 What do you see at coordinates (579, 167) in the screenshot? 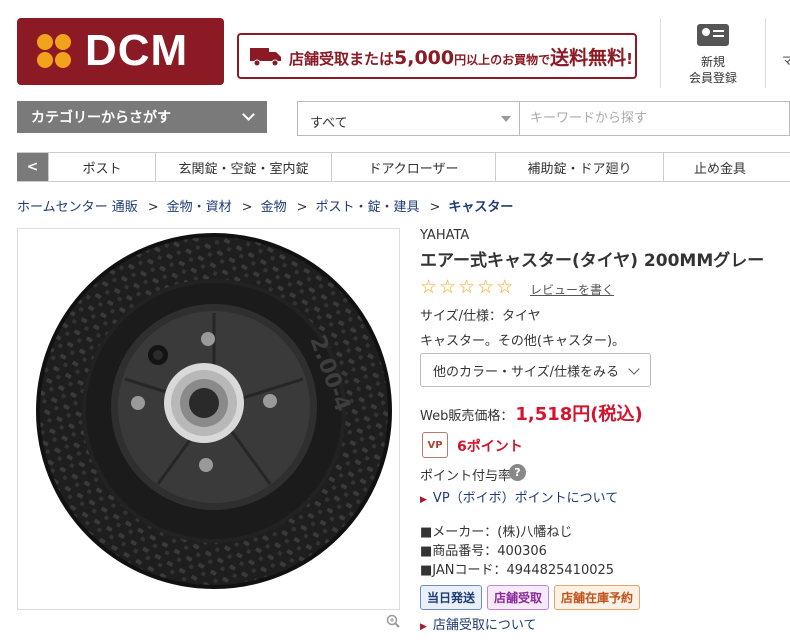
I see `nav-item-auxiliary-locks: 補助錠・ドア廻り` at bounding box center [579, 167].